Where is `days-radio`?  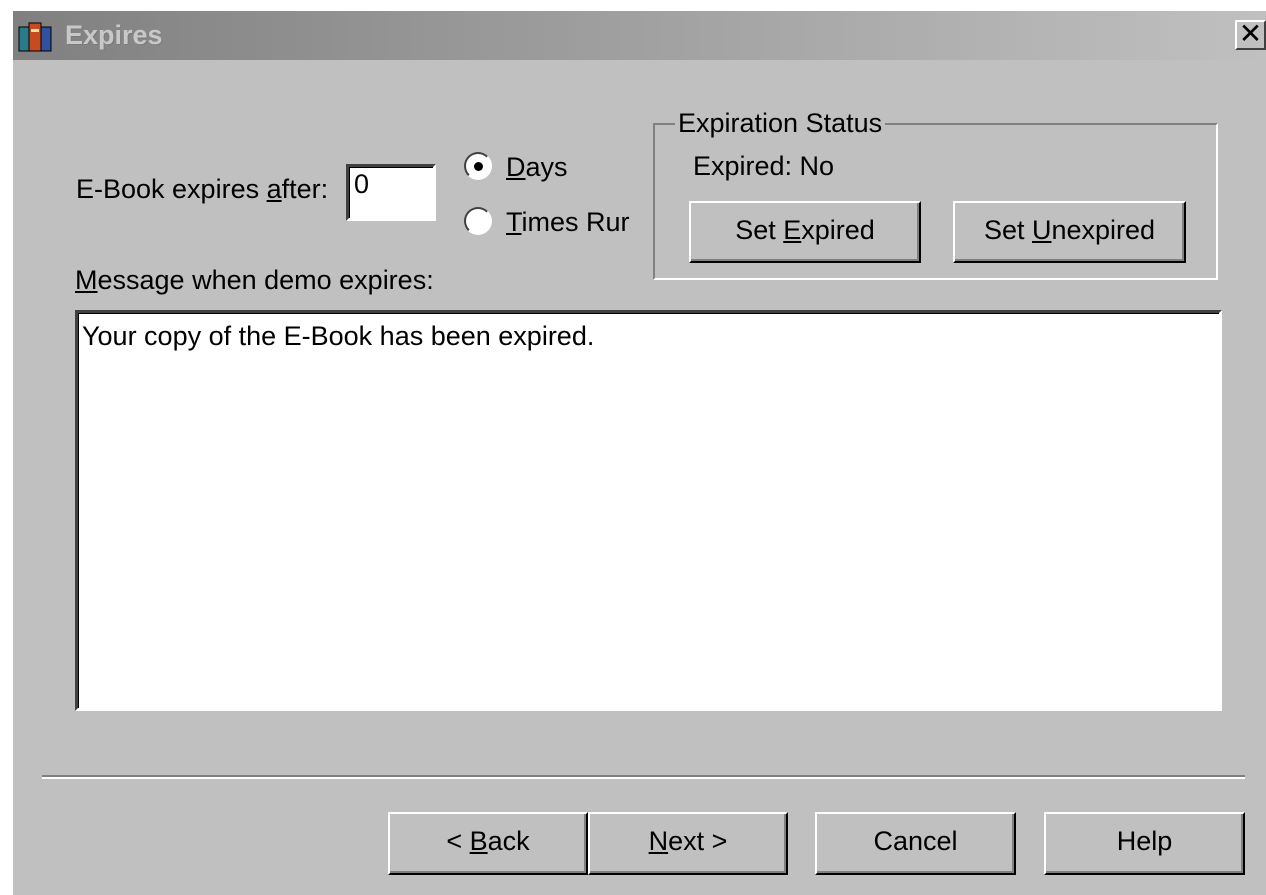
days-radio is located at coordinates (478, 166).